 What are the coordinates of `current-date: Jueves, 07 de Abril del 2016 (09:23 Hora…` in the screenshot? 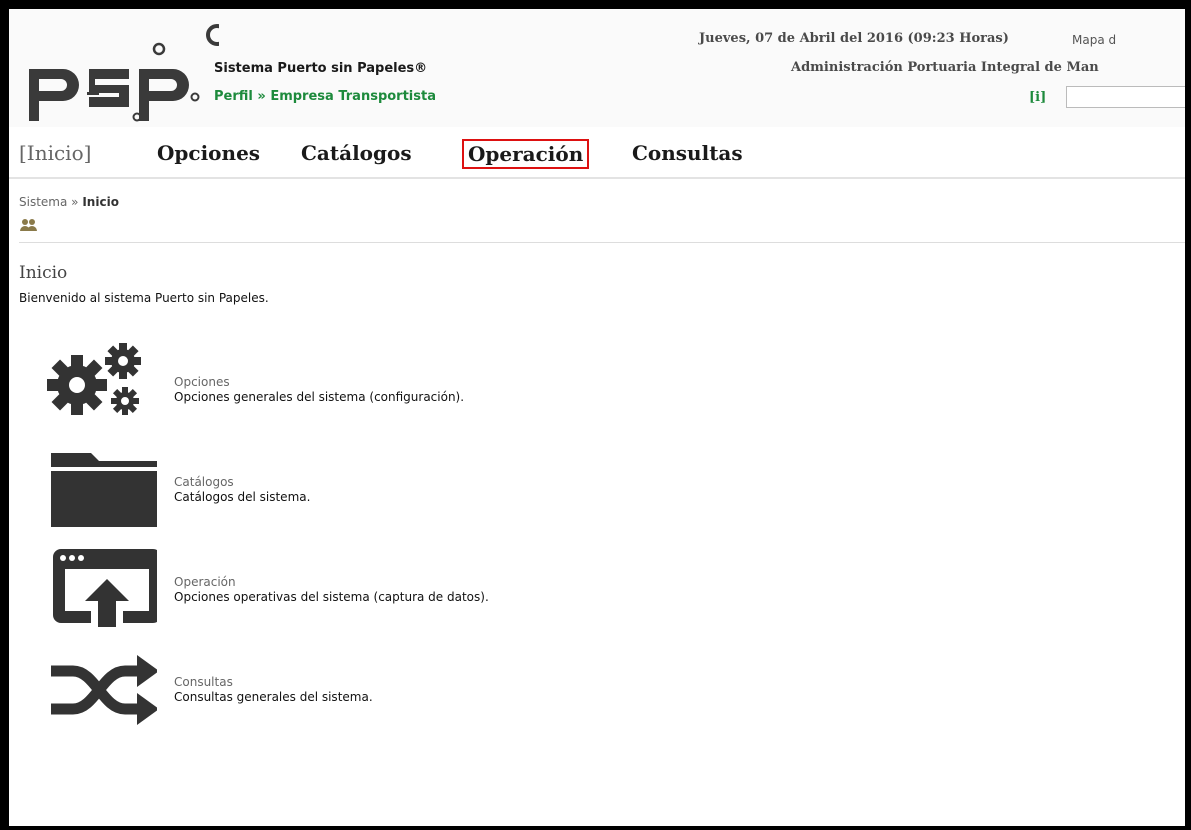 It's located at (854, 38).